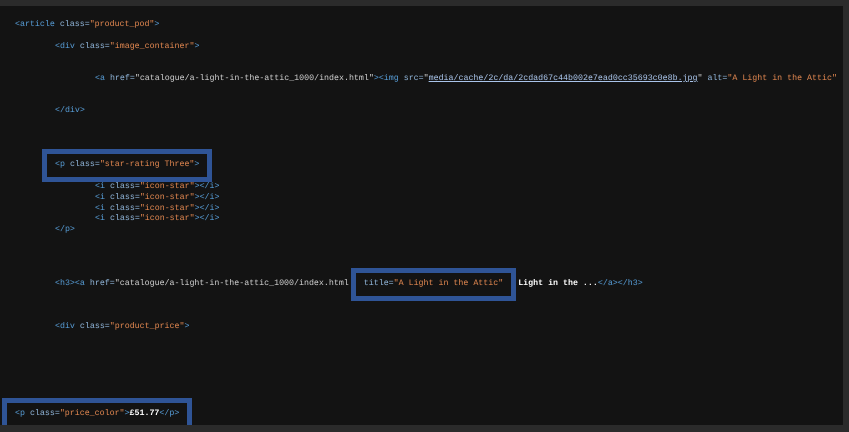  I want to click on attribute-value: "price_color", so click(92, 413).